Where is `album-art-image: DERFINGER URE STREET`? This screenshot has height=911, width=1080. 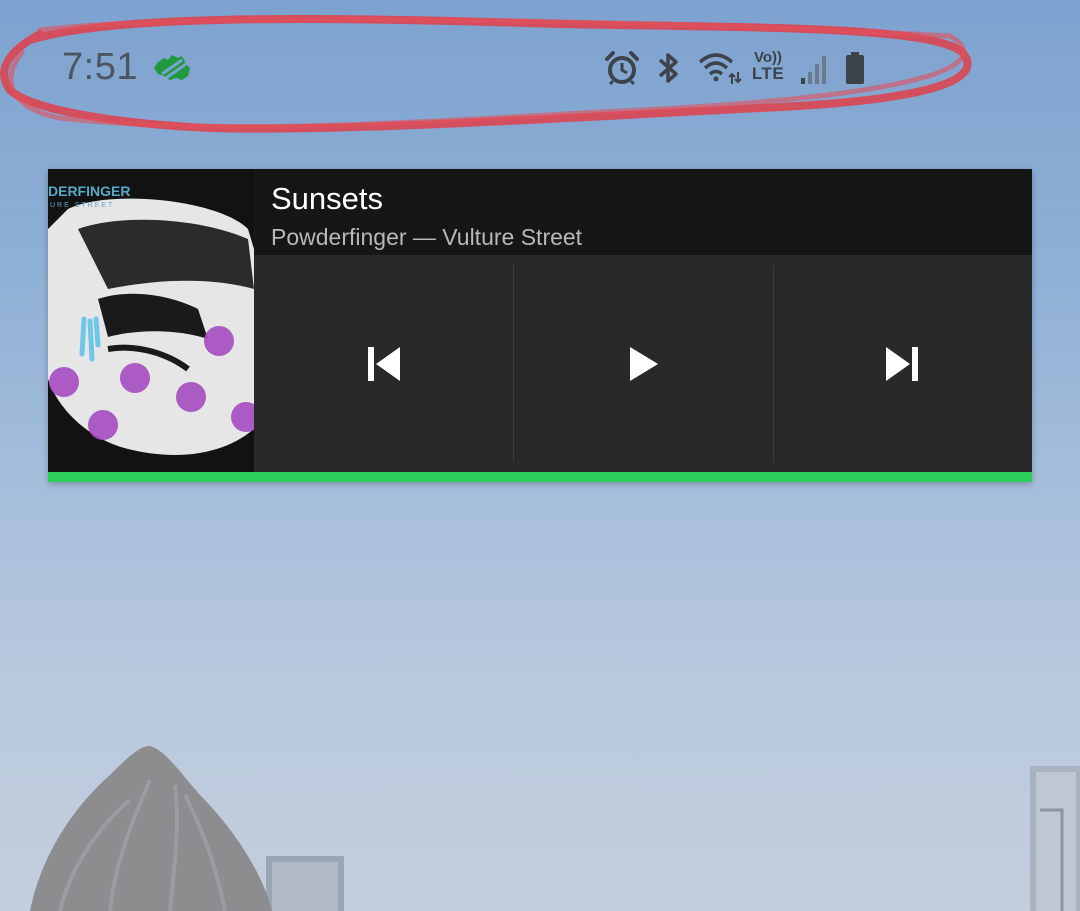
album-art-image: DERFINGER URE STREET is located at coordinates (151, 320).